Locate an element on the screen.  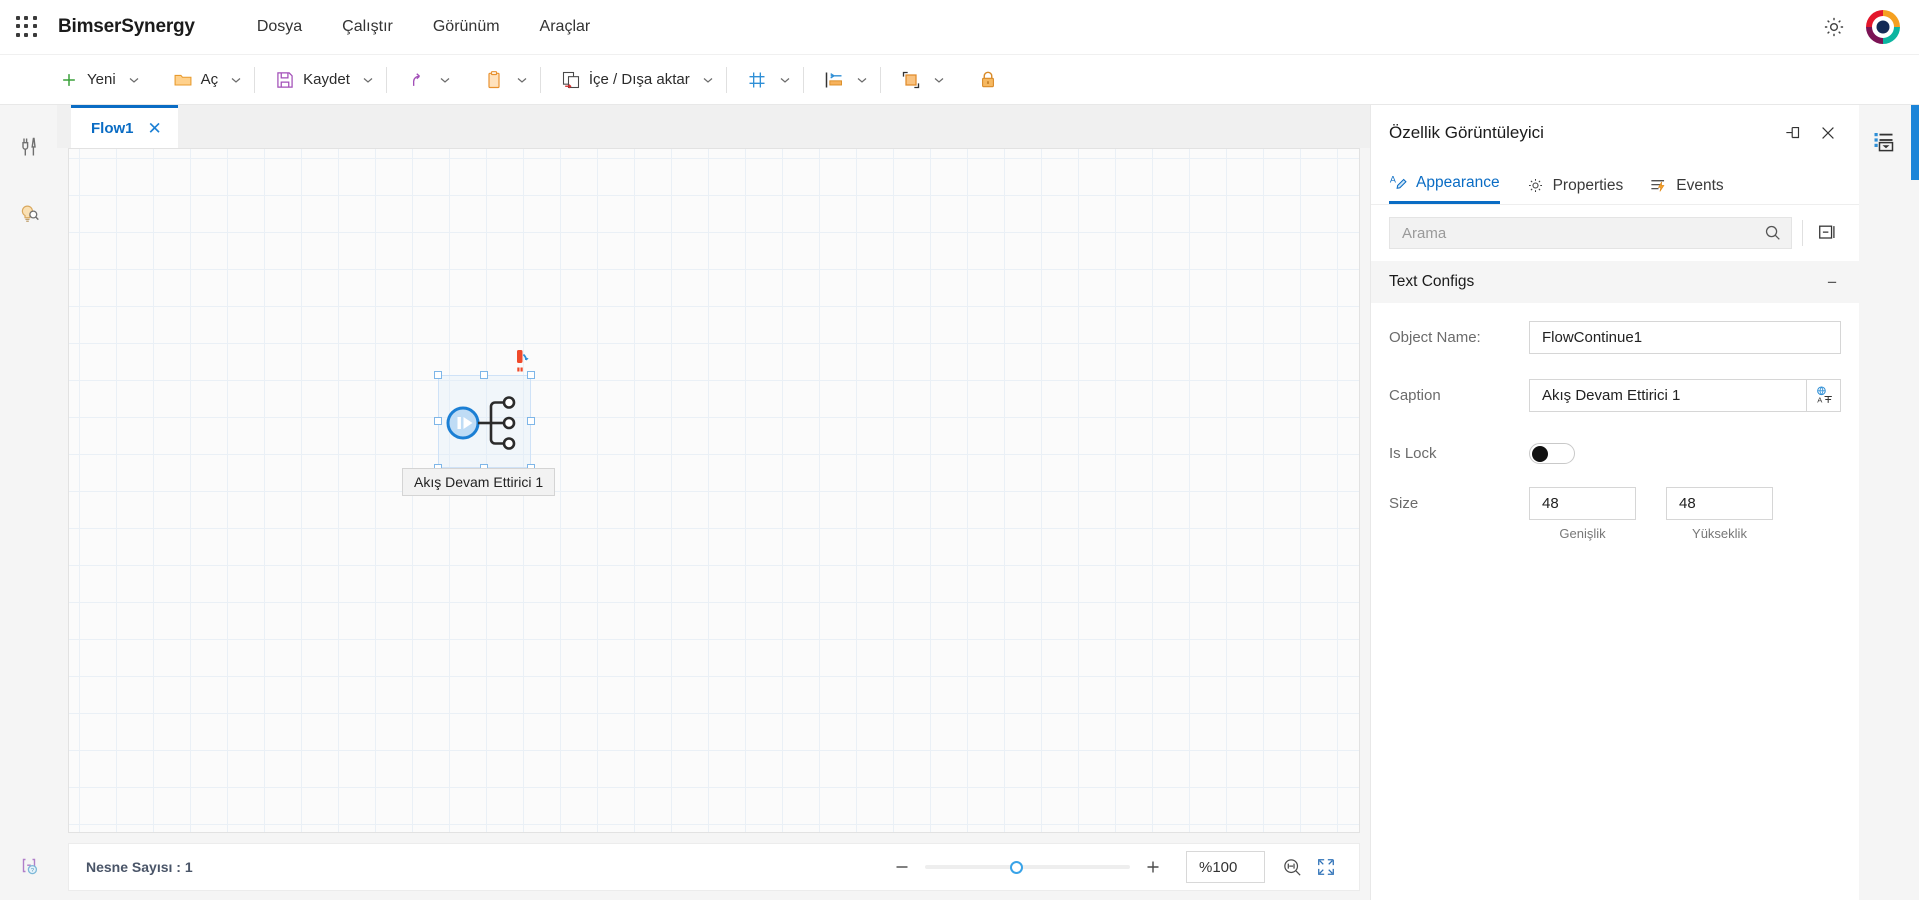
resize-handle-e is located at coordinates (531, 421).